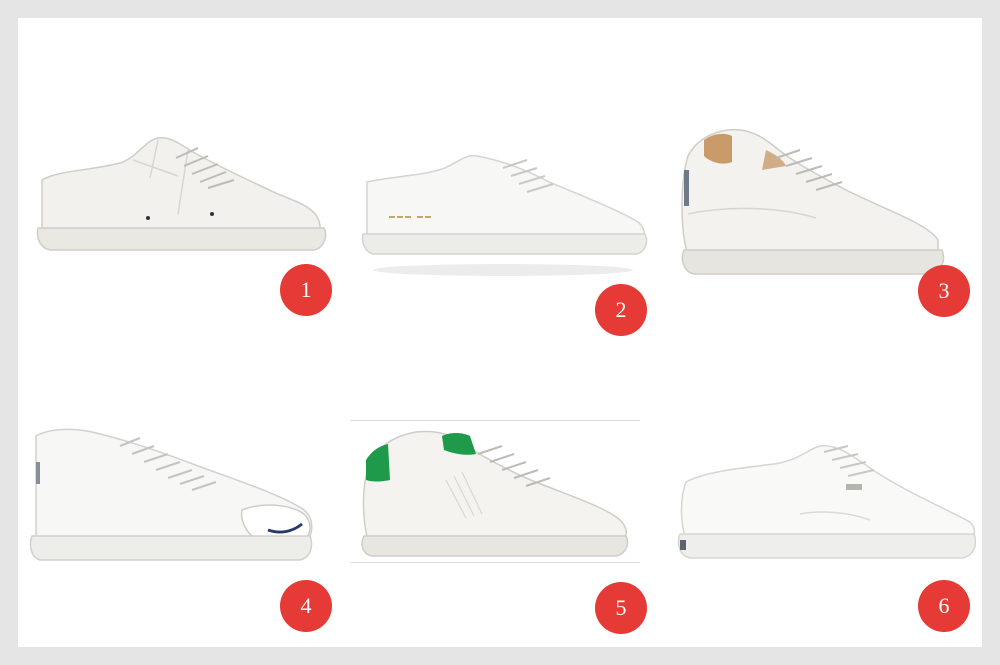 The height and width of the screenshot is (665, 1000). I want to click on item-number-badge: 6, so click(944, 606).